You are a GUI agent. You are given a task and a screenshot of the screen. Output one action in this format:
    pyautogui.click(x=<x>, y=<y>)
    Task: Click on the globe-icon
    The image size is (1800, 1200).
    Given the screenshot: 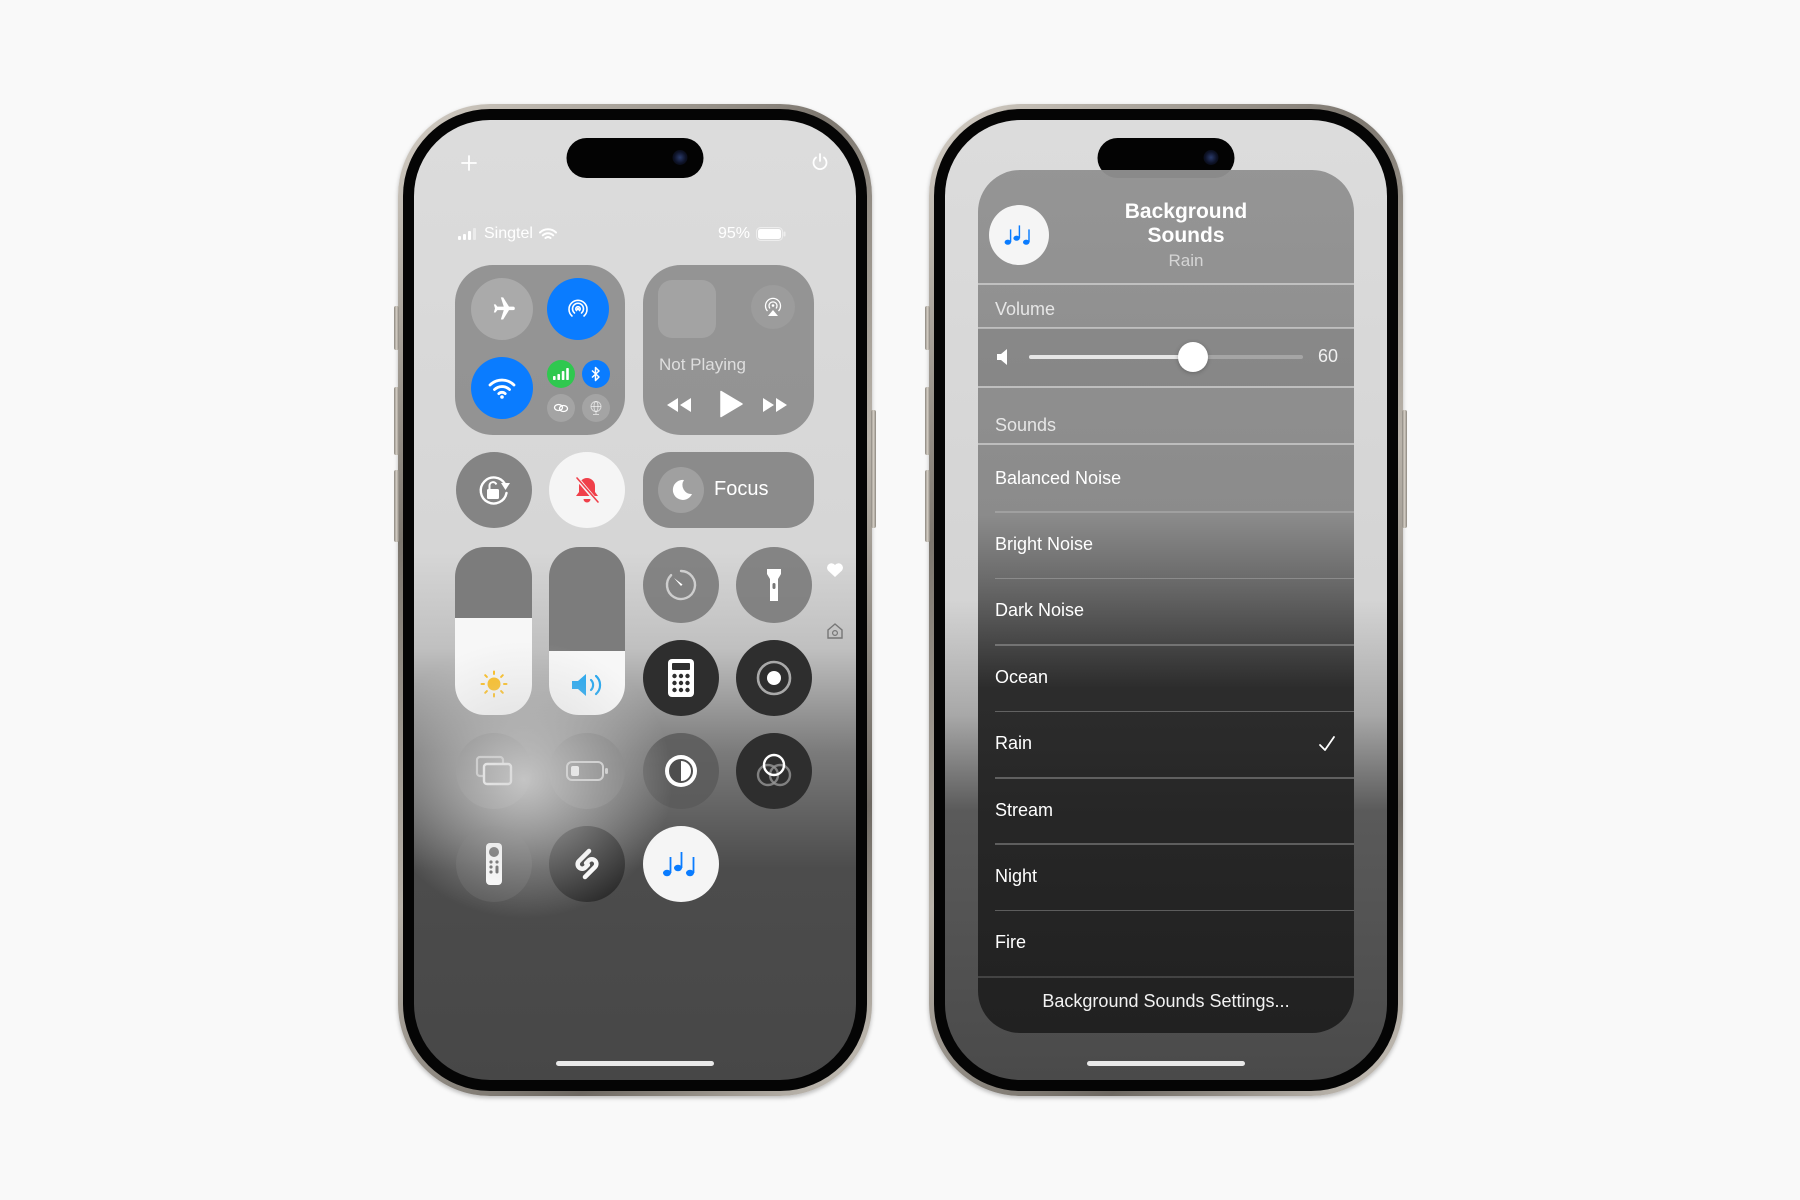 What is the action you would take?
    pyautogui.click(x=596, y=408)
    